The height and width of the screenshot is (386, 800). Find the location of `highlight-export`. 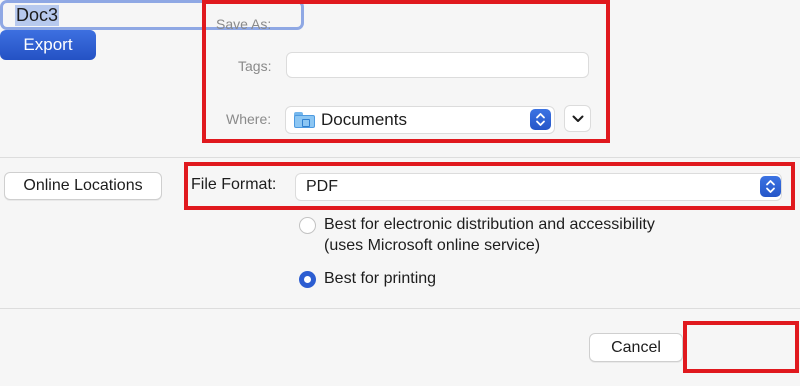

highlight-export is located at coordinates (741, 347).